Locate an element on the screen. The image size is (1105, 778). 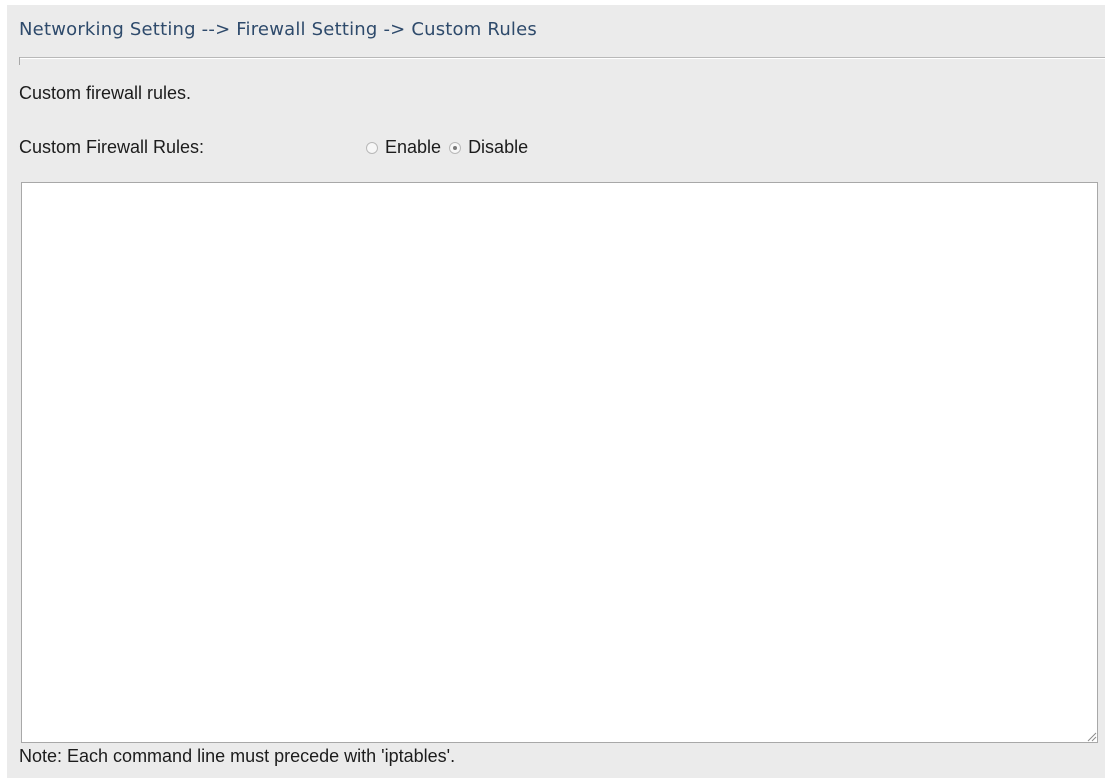
custom-rules-toggle: Enable Disable is located at coordinates (451, 147).